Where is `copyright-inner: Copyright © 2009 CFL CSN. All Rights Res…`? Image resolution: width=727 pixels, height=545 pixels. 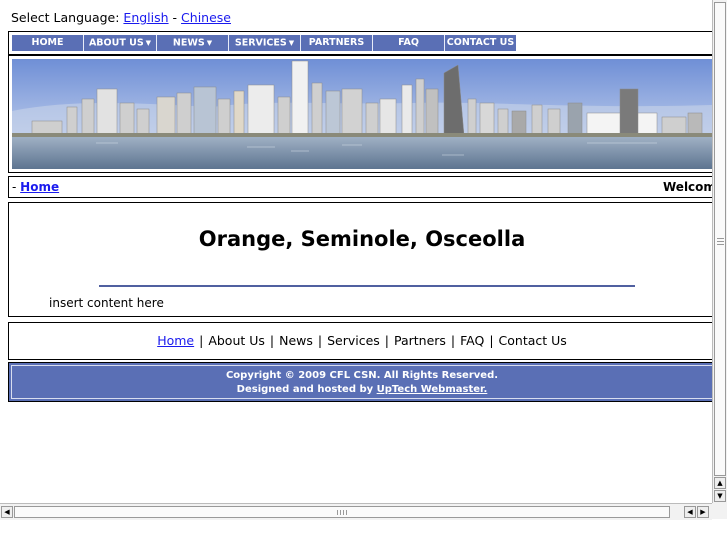 copyright-inner: Copyright © 2009 CFL CSN. All Rights Res… is located at coordinates (362, 382).